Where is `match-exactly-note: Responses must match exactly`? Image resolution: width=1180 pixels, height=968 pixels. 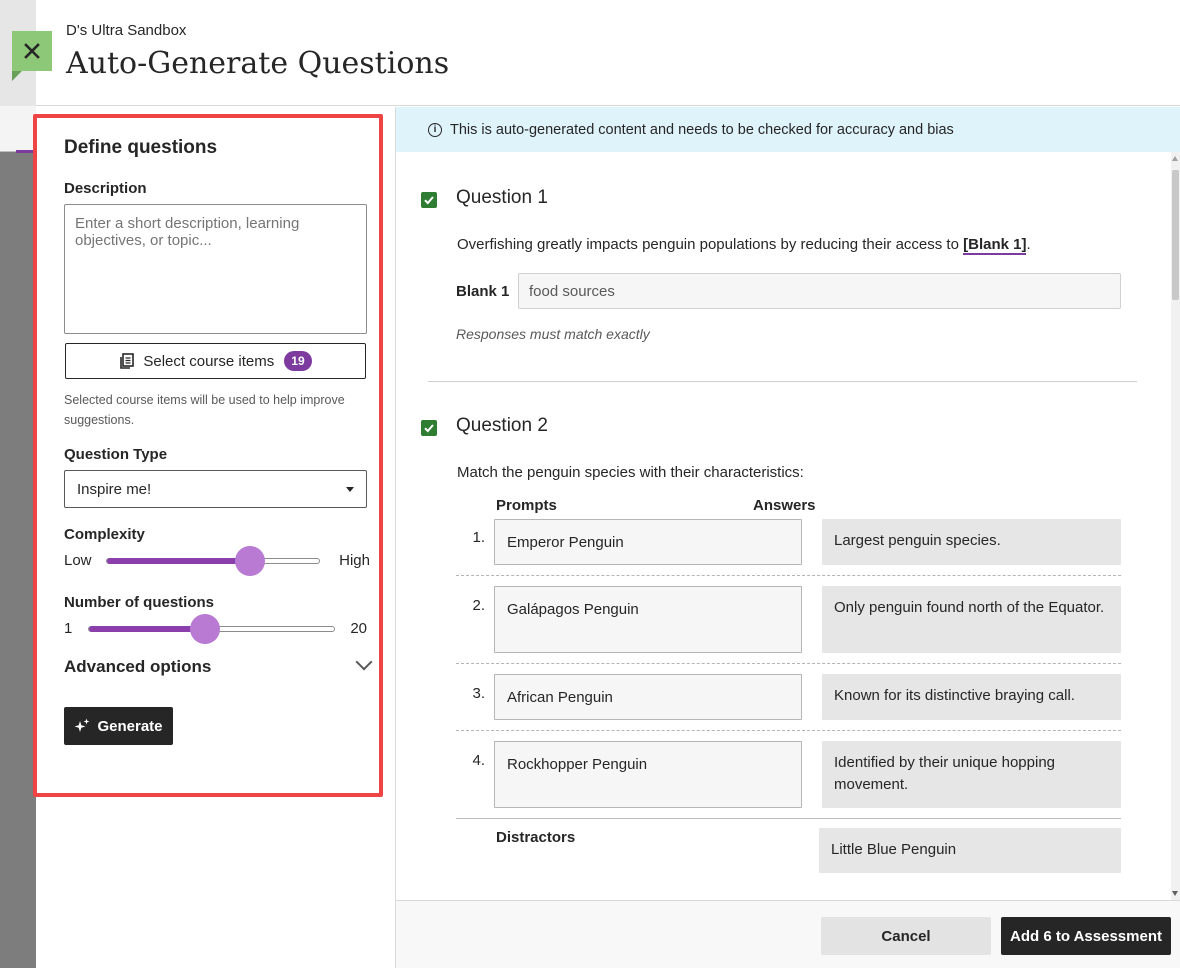
match-exactly-note: Responses must match exactly is located at coordinates (553, 334).